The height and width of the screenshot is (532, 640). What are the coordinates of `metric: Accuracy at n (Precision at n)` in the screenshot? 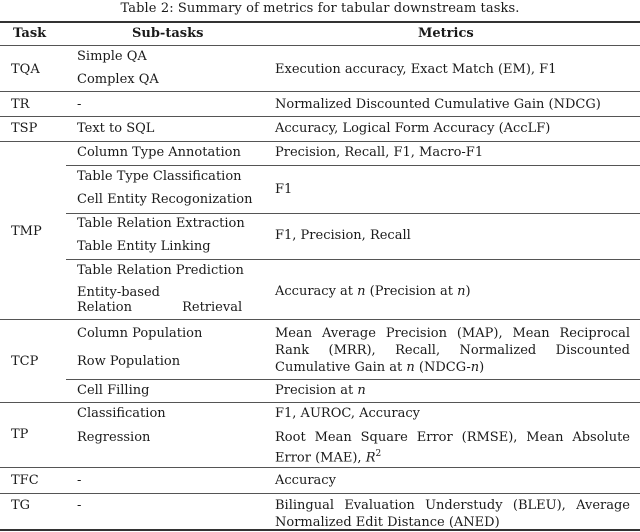 It's located at (373, 291).